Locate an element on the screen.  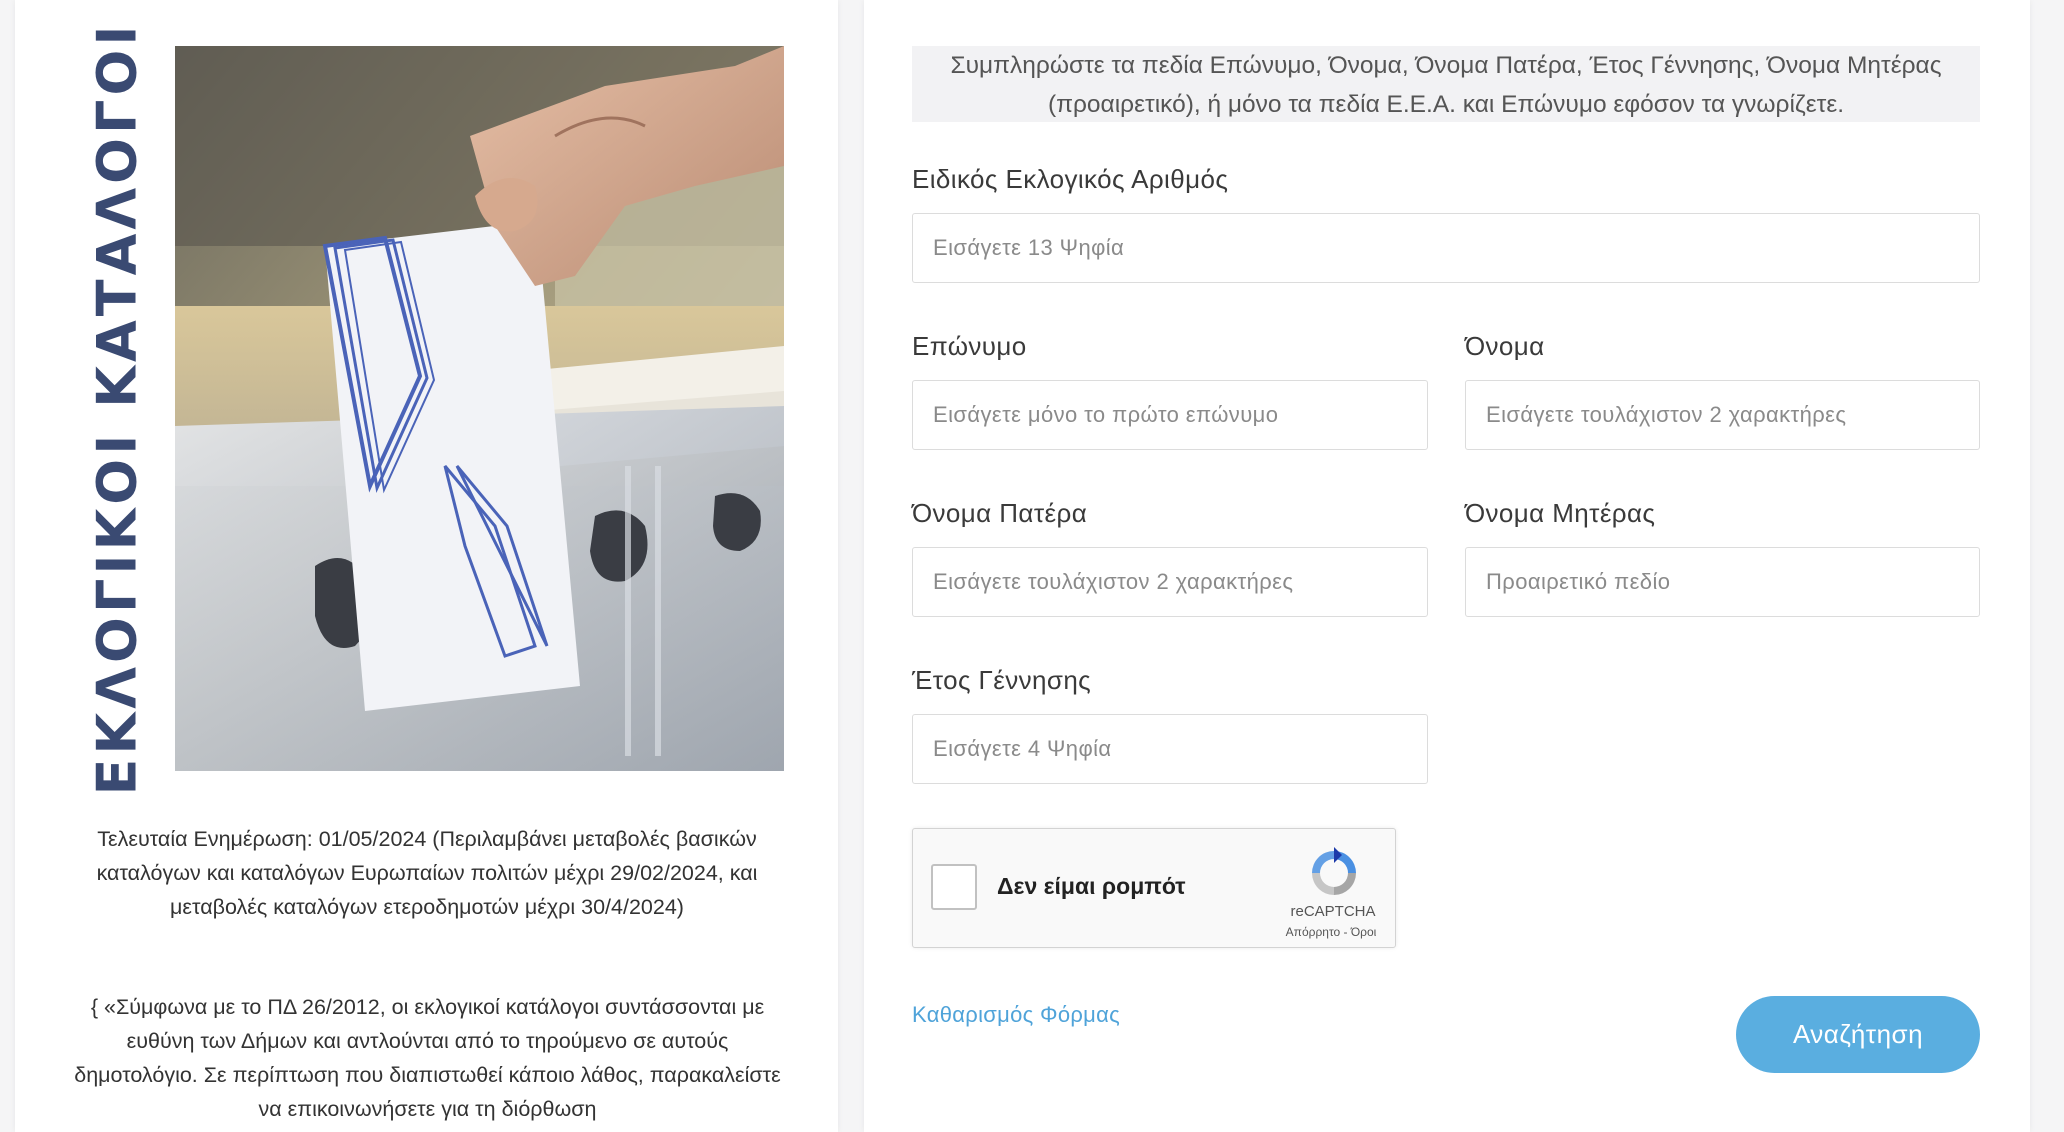
eea-label: Ειδικός Εκλογικός Αριθμός is located at coordinates (1070, 179).